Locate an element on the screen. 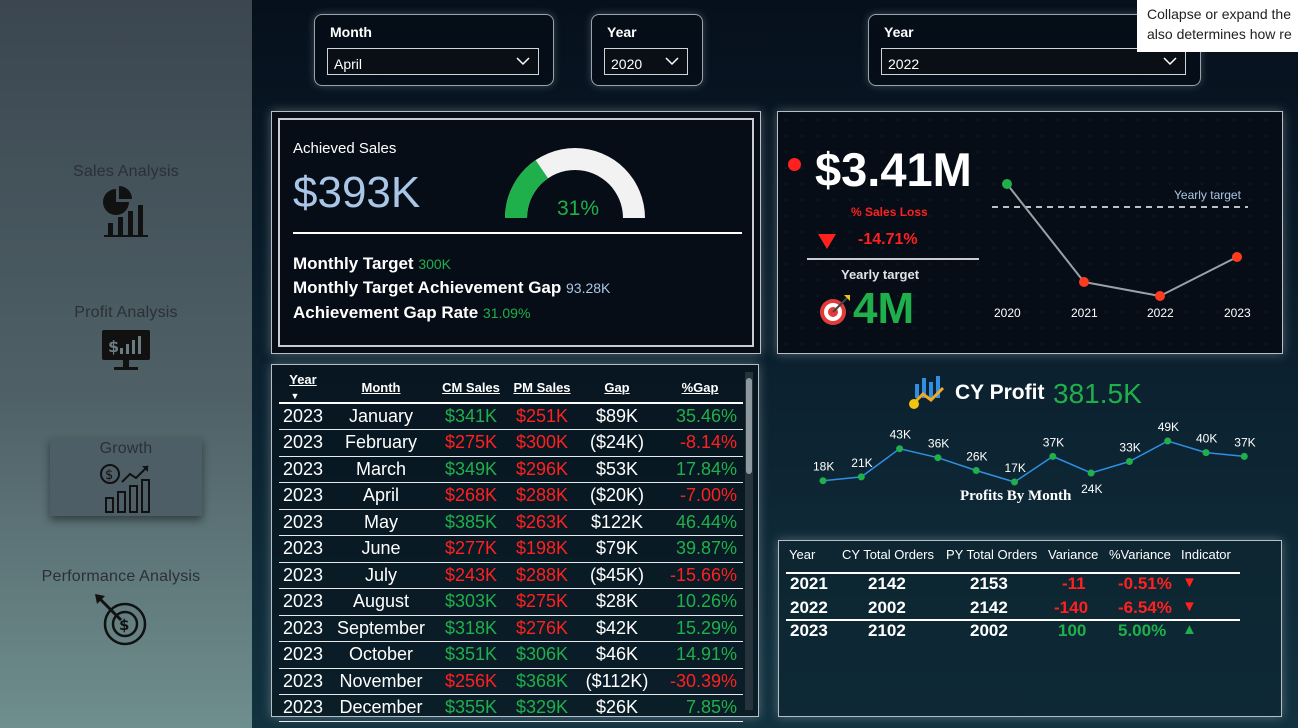 The height and width of the screenshot is (728, 1298). dollar-growth-chart-icon: $ is located at coordinates (125, 488).